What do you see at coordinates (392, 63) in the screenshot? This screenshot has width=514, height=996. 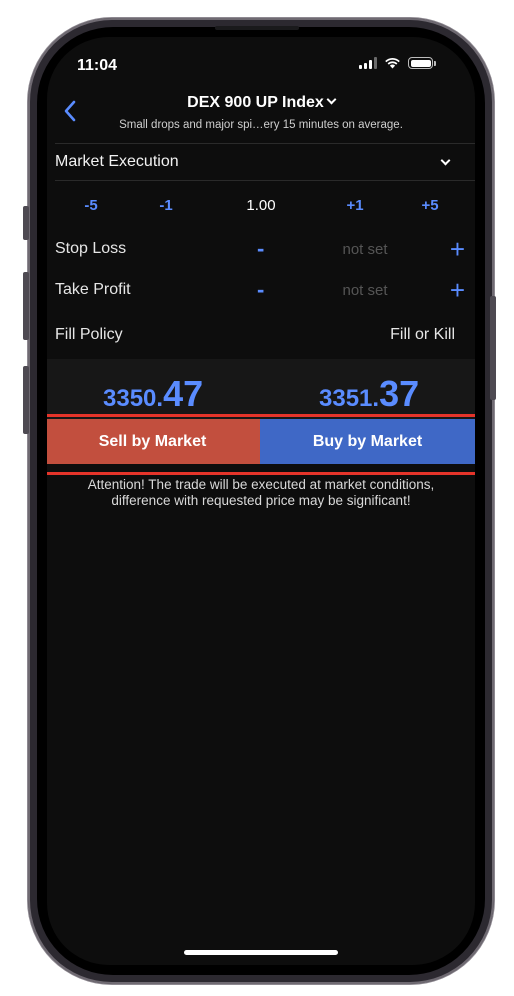 I see `wifi-icon` at bounding box center [392, 63].